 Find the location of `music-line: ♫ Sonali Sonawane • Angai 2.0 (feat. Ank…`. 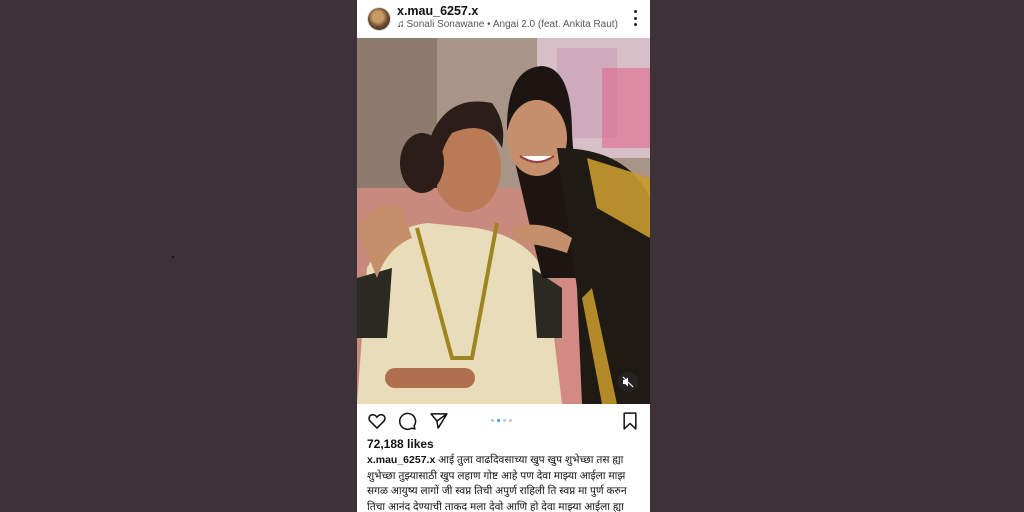

music-line: ♫ Sonali Sonawane • Angai 2.0 (feat. Ank… is located at coordinates (507, 24).